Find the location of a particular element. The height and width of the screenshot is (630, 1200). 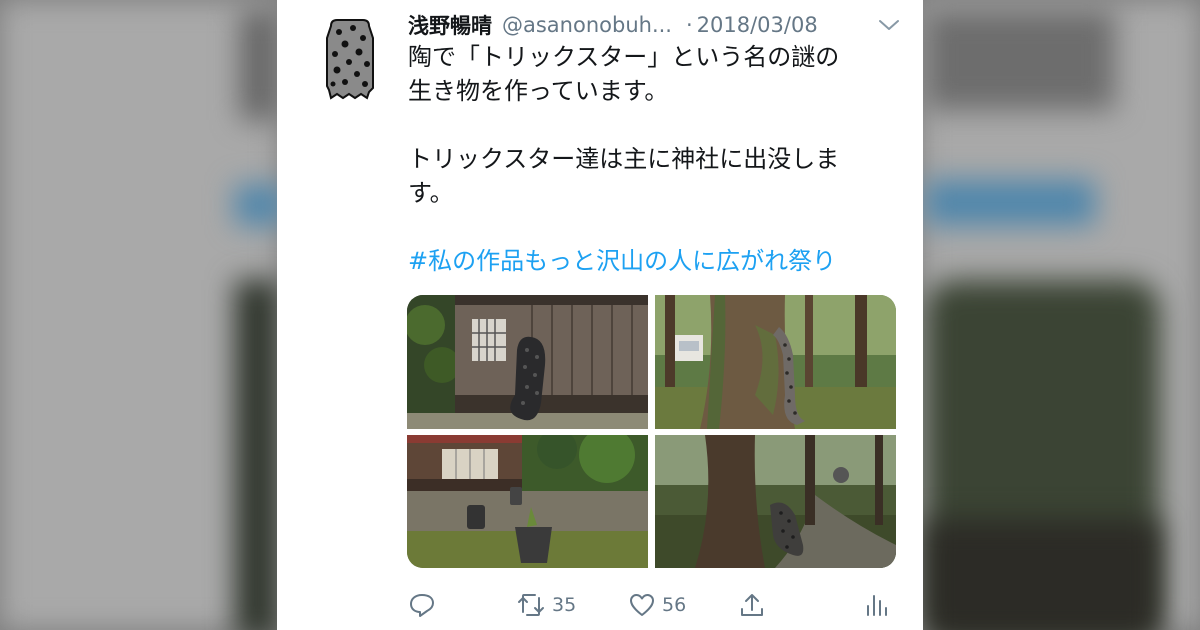

reply-button is located at coordinates (422, 605).